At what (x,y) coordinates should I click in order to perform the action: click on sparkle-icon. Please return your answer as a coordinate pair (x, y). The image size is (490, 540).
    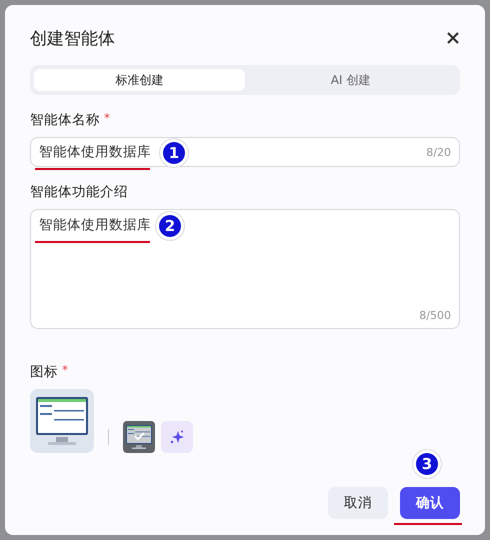
    Looking at the image, I should click on (177, 437).